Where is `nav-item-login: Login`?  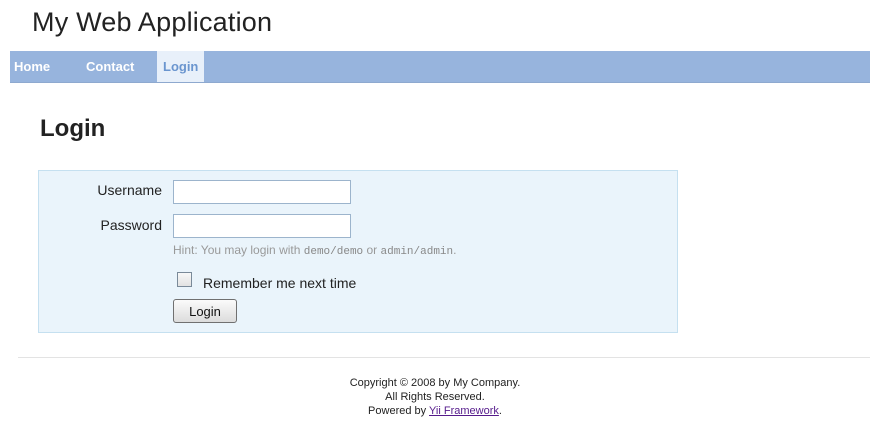
nav-item-login: Login is located at coordinates (181, 66).